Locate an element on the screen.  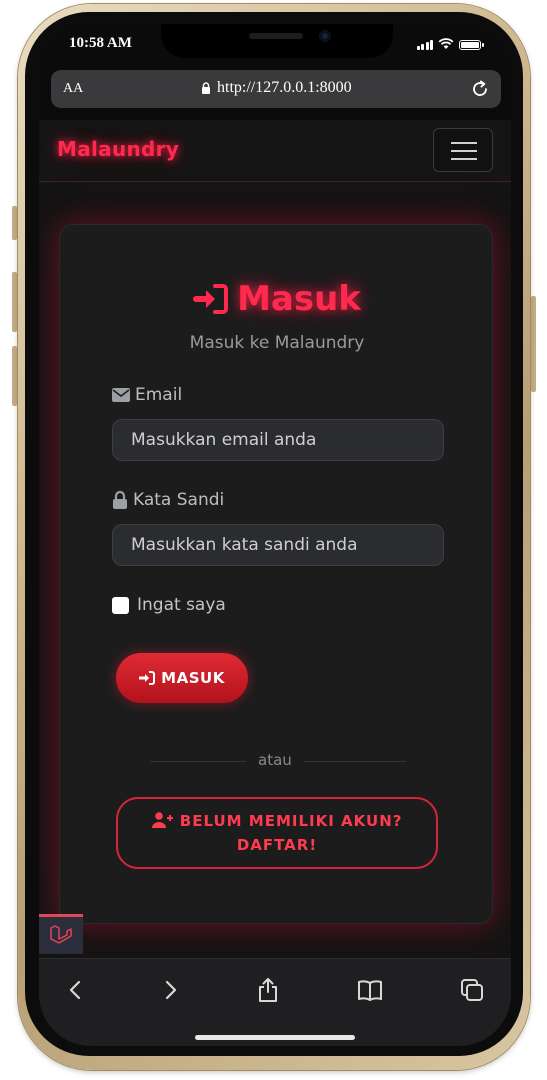
notch is located at coordinates (277, 41).